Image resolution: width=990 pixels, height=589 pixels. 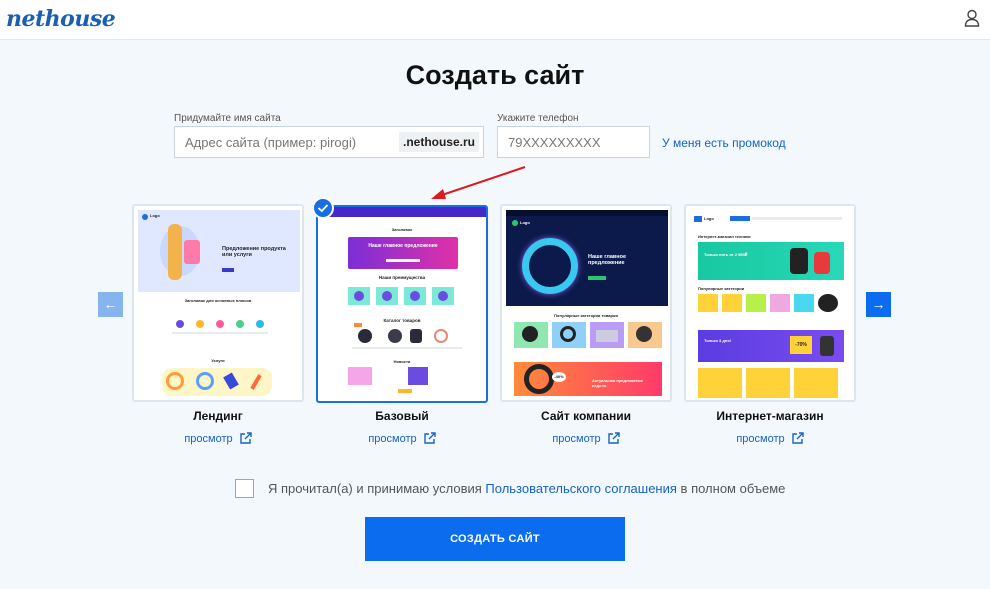 What do you see at coordinates (244, 488) in the screenshot?
I see `agreement-checkbox` at bounding box center [244, 488].